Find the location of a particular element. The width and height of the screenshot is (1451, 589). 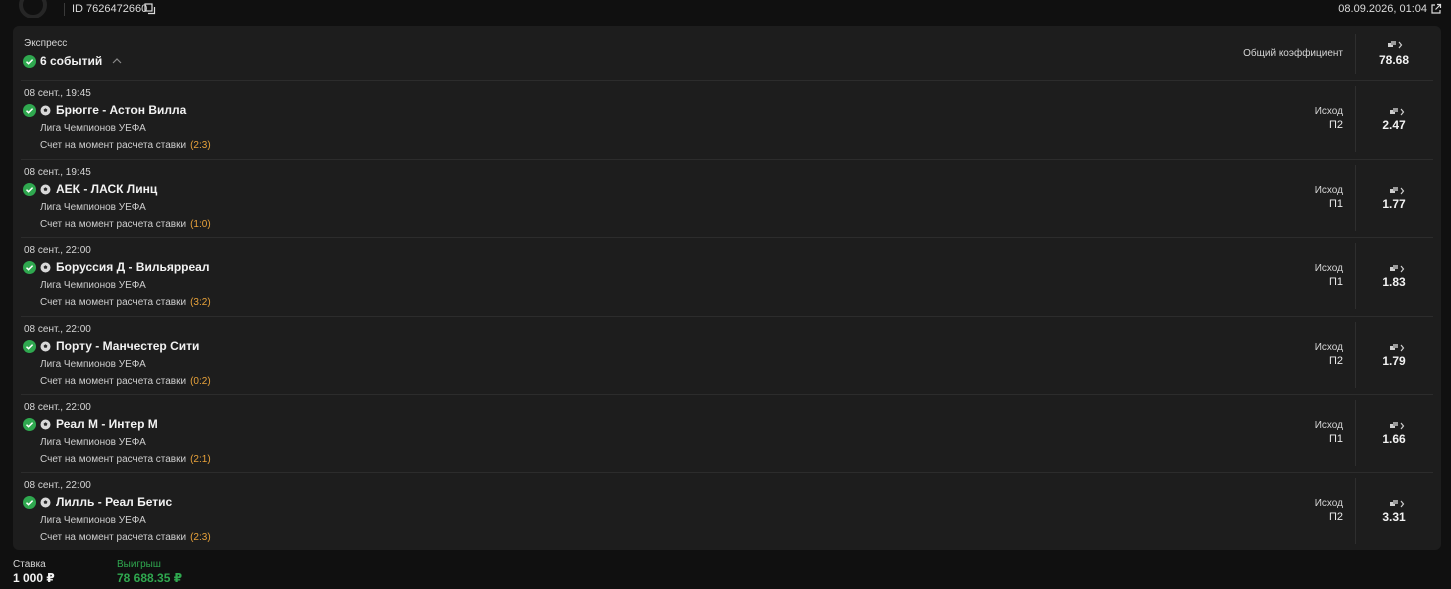

event-coefficient: 1.79 is located at coordinates (1394, 361).